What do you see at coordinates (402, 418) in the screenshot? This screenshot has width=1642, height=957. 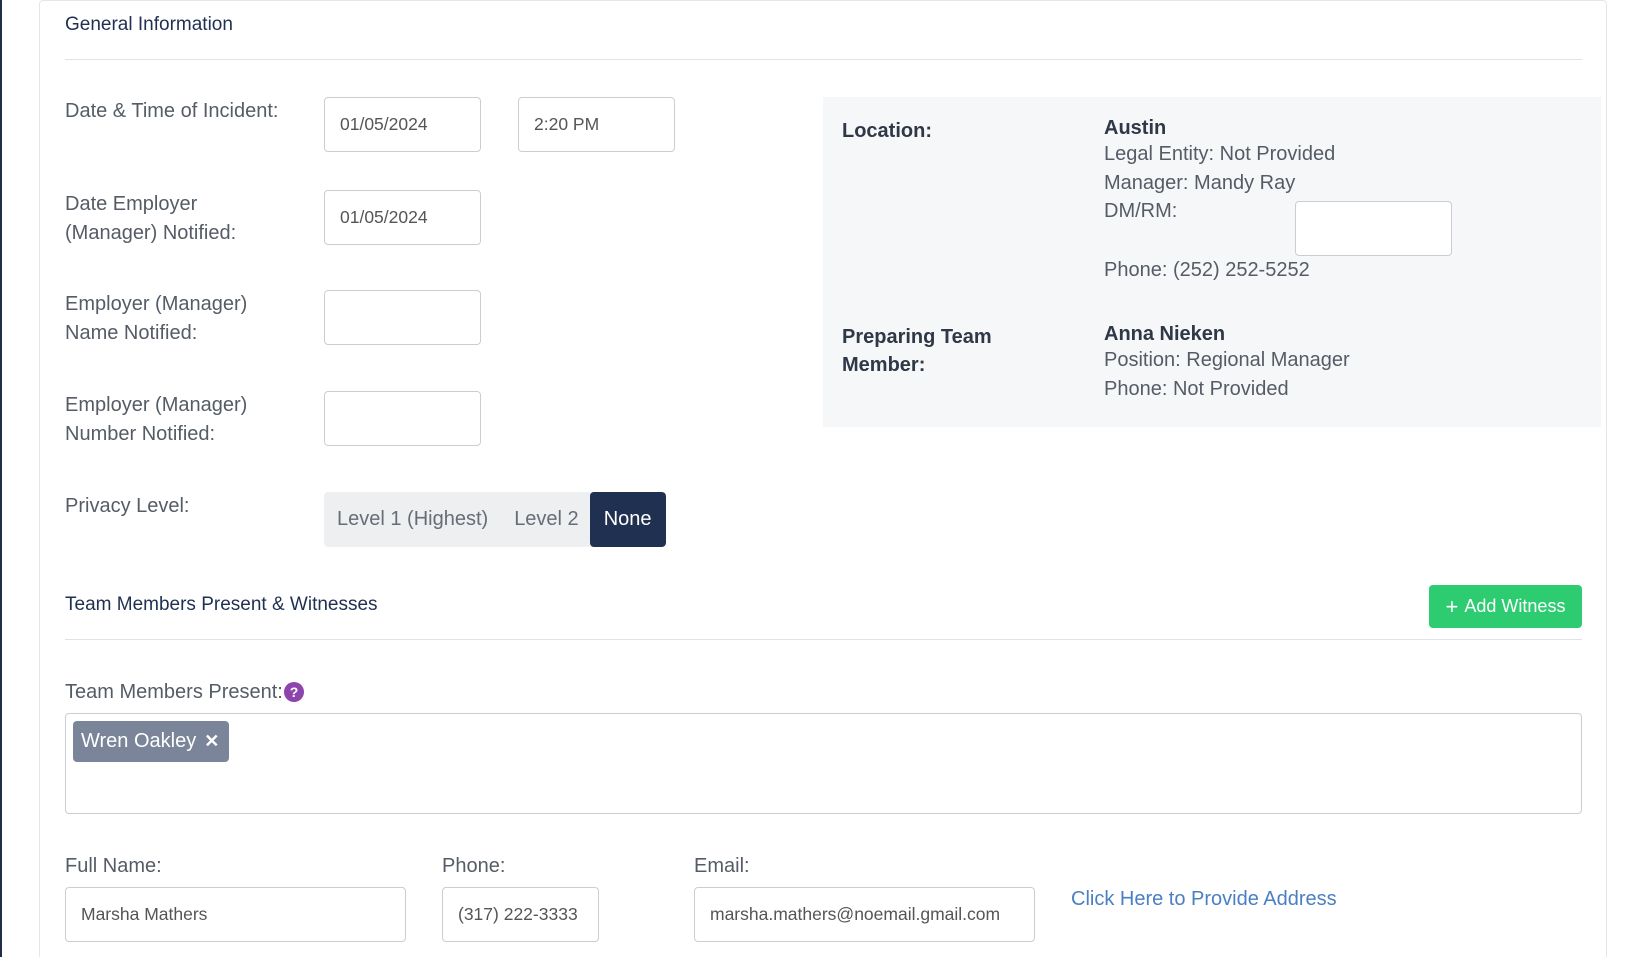 I see `employer-number-input` at bounding box center [402, 418].